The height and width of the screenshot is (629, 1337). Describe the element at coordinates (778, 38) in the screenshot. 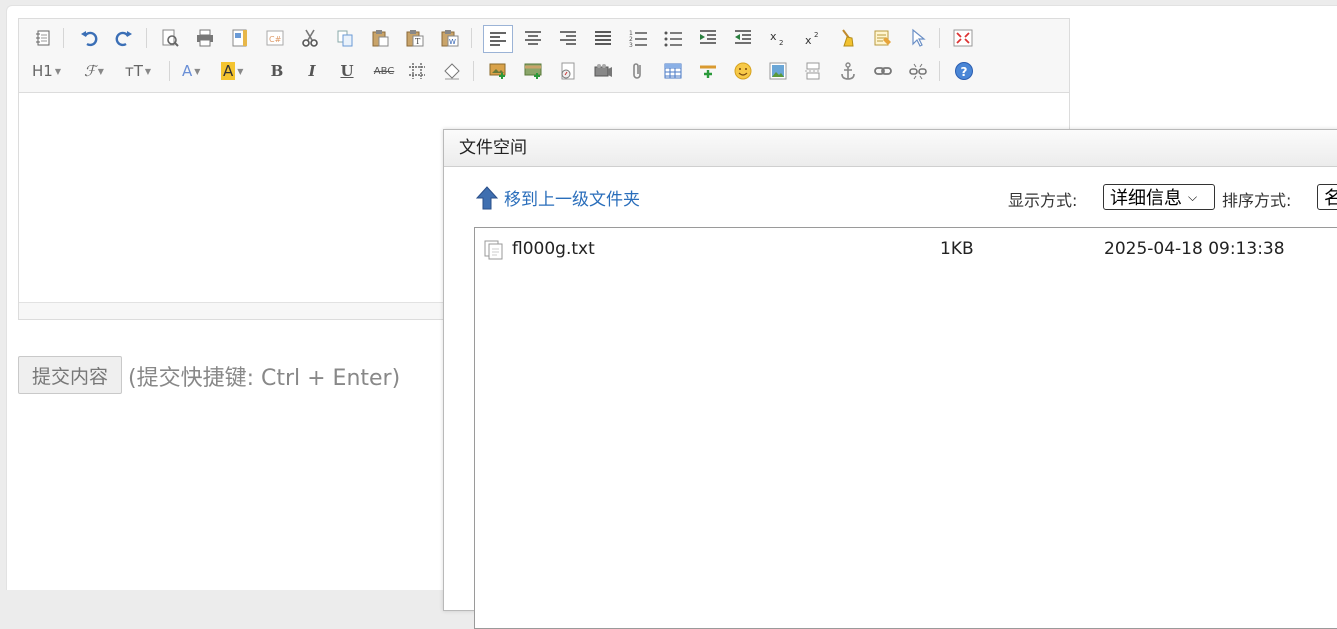

I see `subscript-icon: x2` at that location.